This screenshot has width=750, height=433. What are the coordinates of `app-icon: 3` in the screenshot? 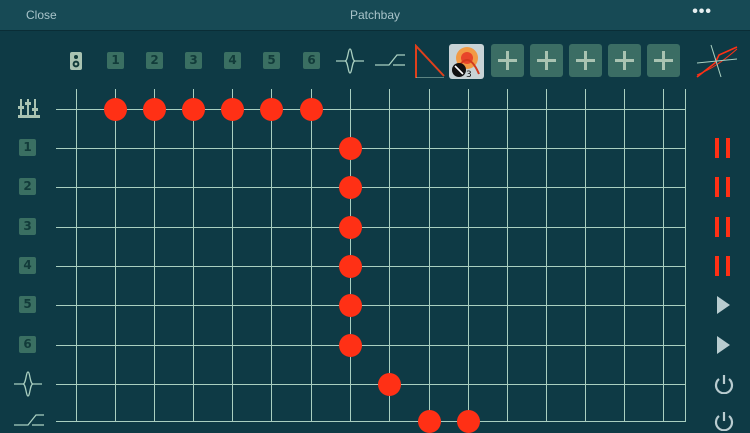 It's located at (466, 61).